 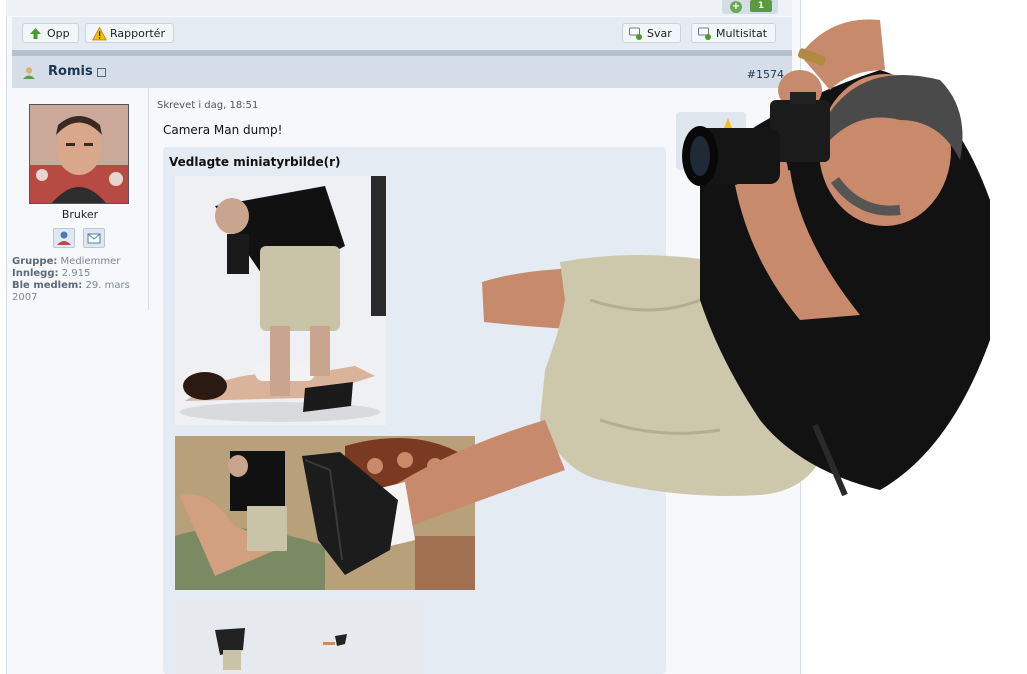 I want to click on avatar-image, so click(x=79, y=154).